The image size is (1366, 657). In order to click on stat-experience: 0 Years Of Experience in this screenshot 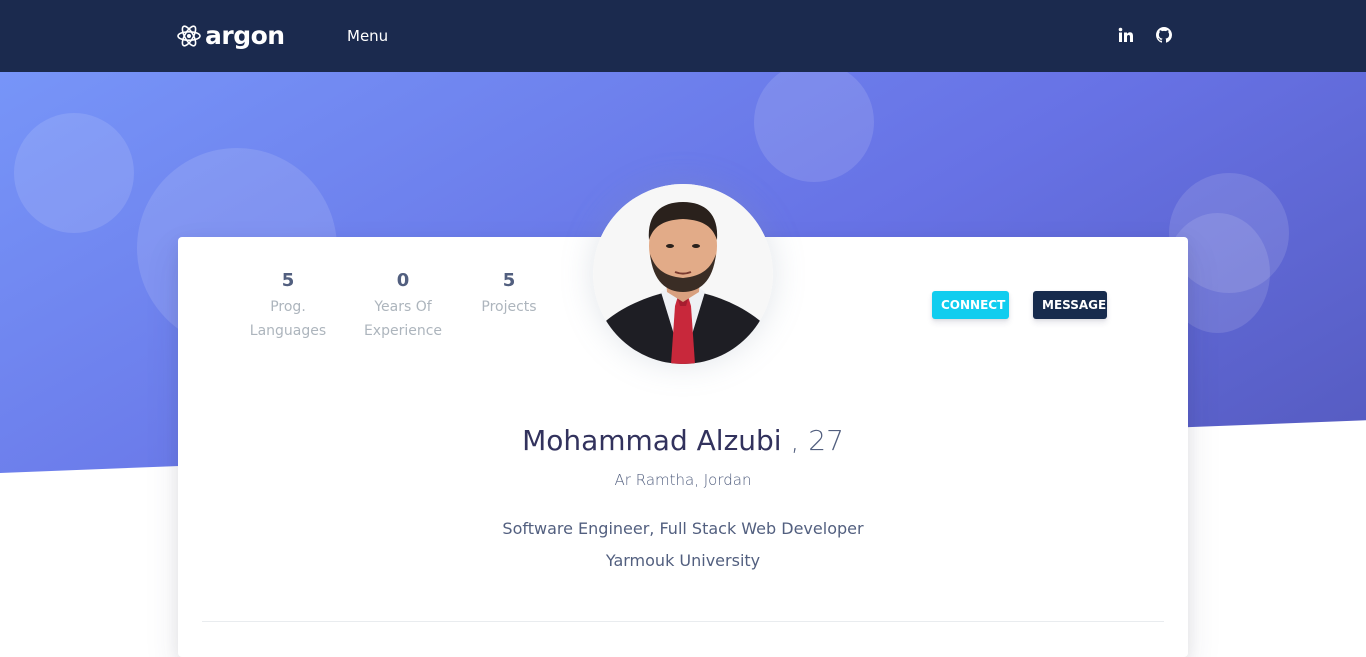, I will do `click(403, 306)`.